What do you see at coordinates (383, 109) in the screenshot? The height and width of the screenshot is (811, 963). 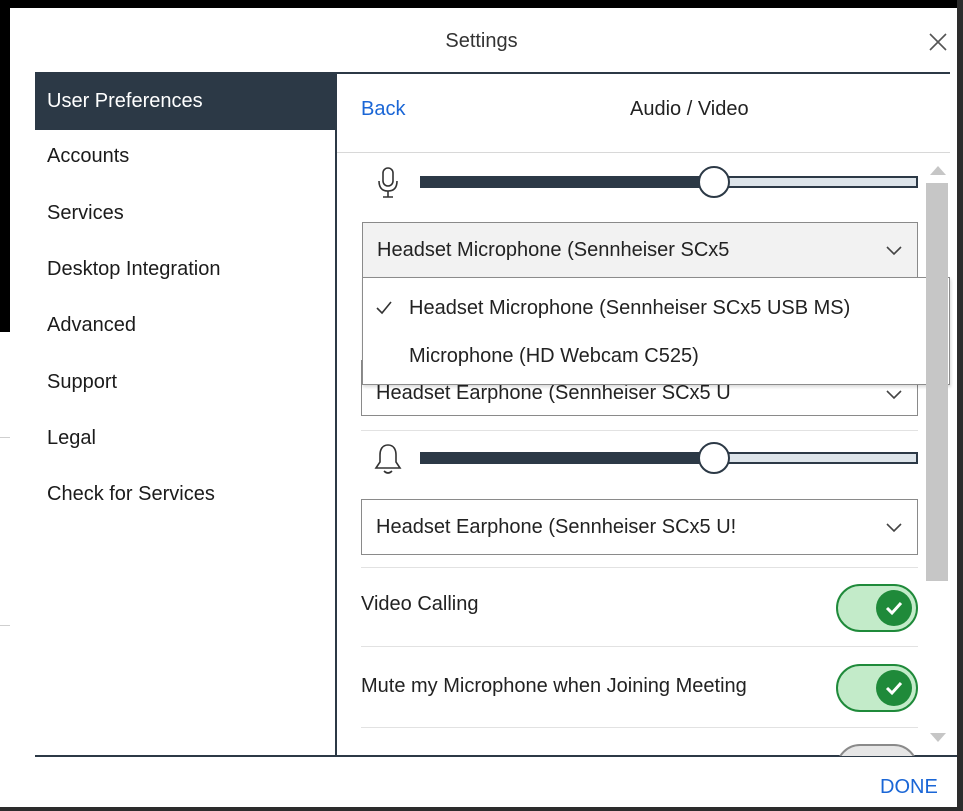 I see `back-link: Back` at bounding box center [383, 109].